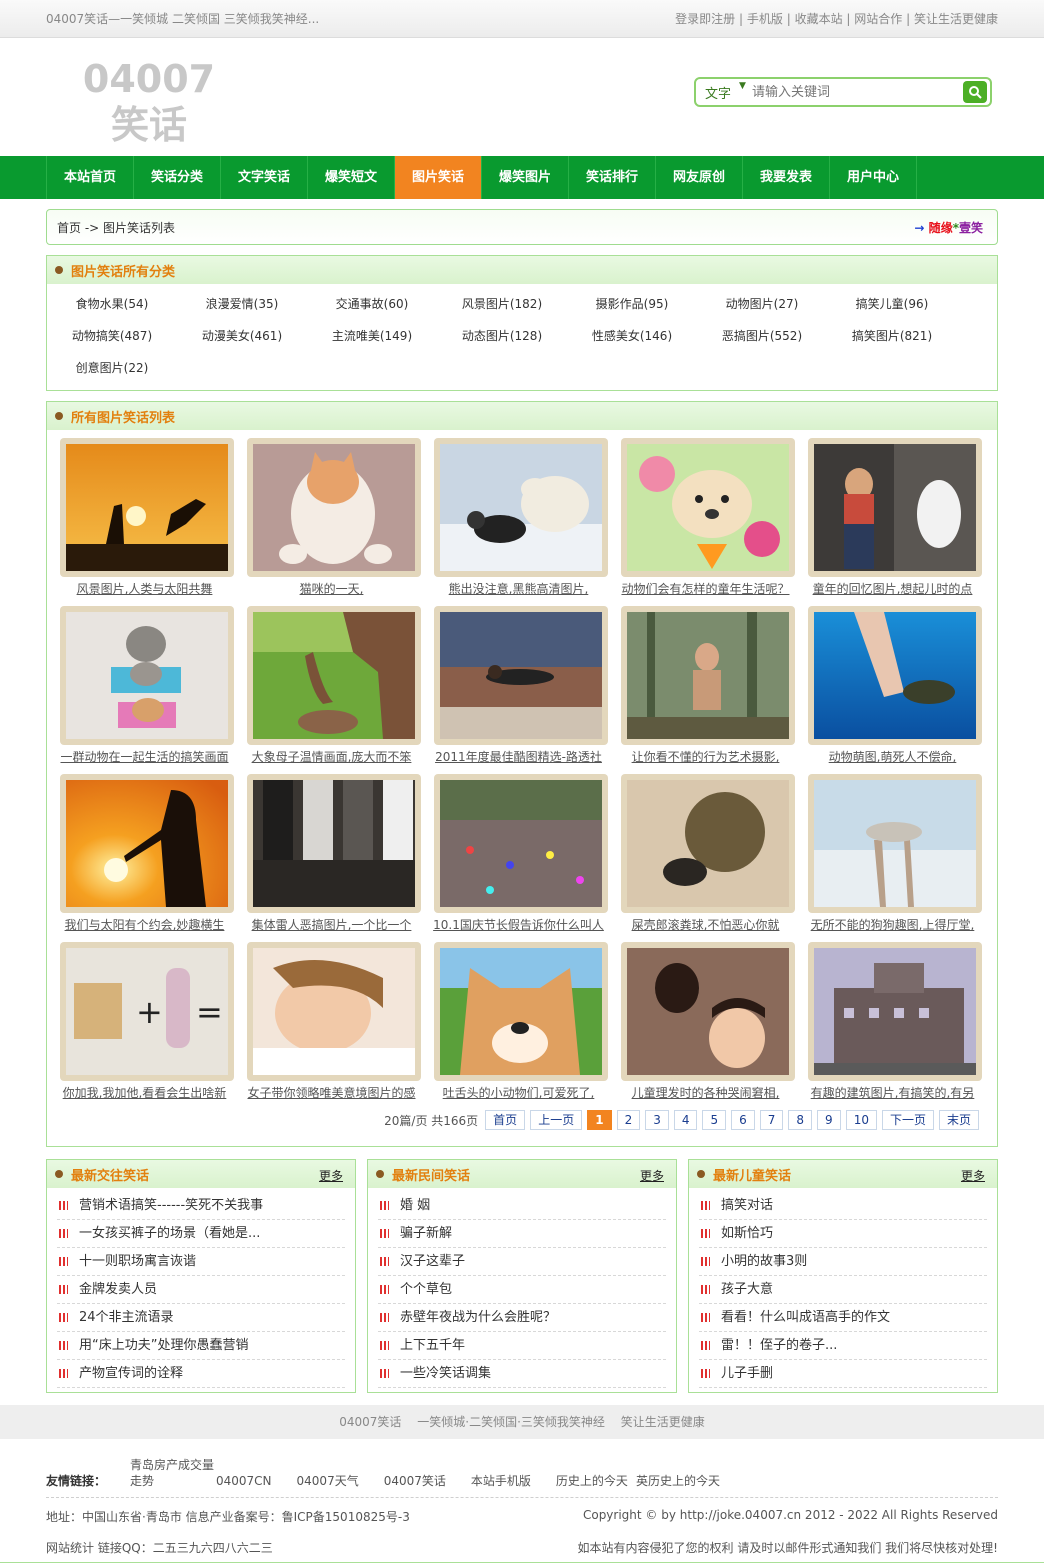 The image size is (1044, 1566). Describe the element at coordinates (177, 177) in the screenshot. I see `nav-item: 笑话分类` at that location.